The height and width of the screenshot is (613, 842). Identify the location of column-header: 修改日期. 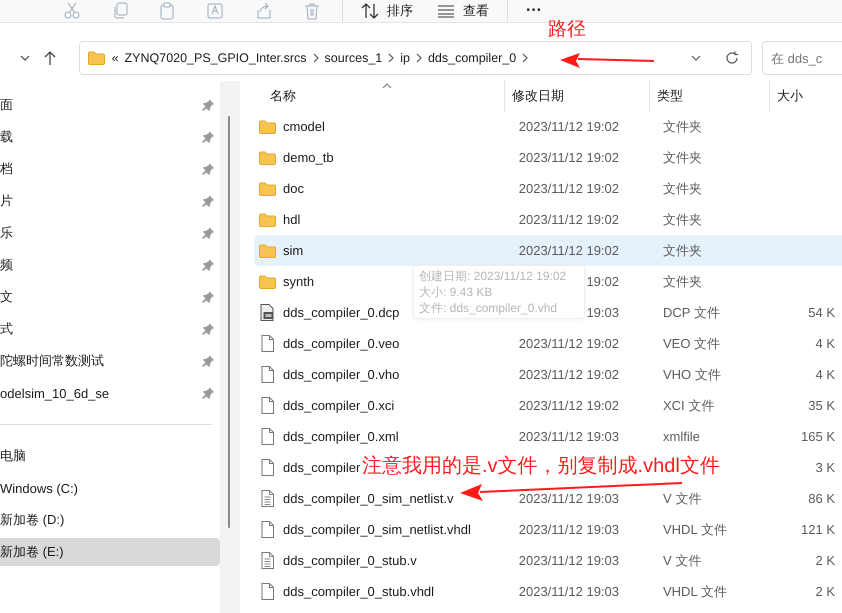
(576, 96).